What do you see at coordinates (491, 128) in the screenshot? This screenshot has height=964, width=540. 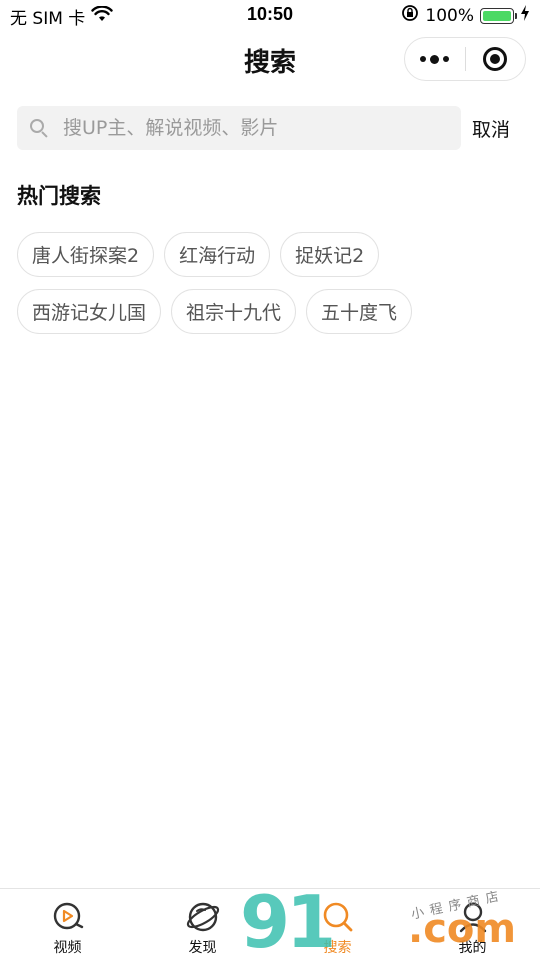 I see `cancel-button: 取消` at bounding box center [491, 128].